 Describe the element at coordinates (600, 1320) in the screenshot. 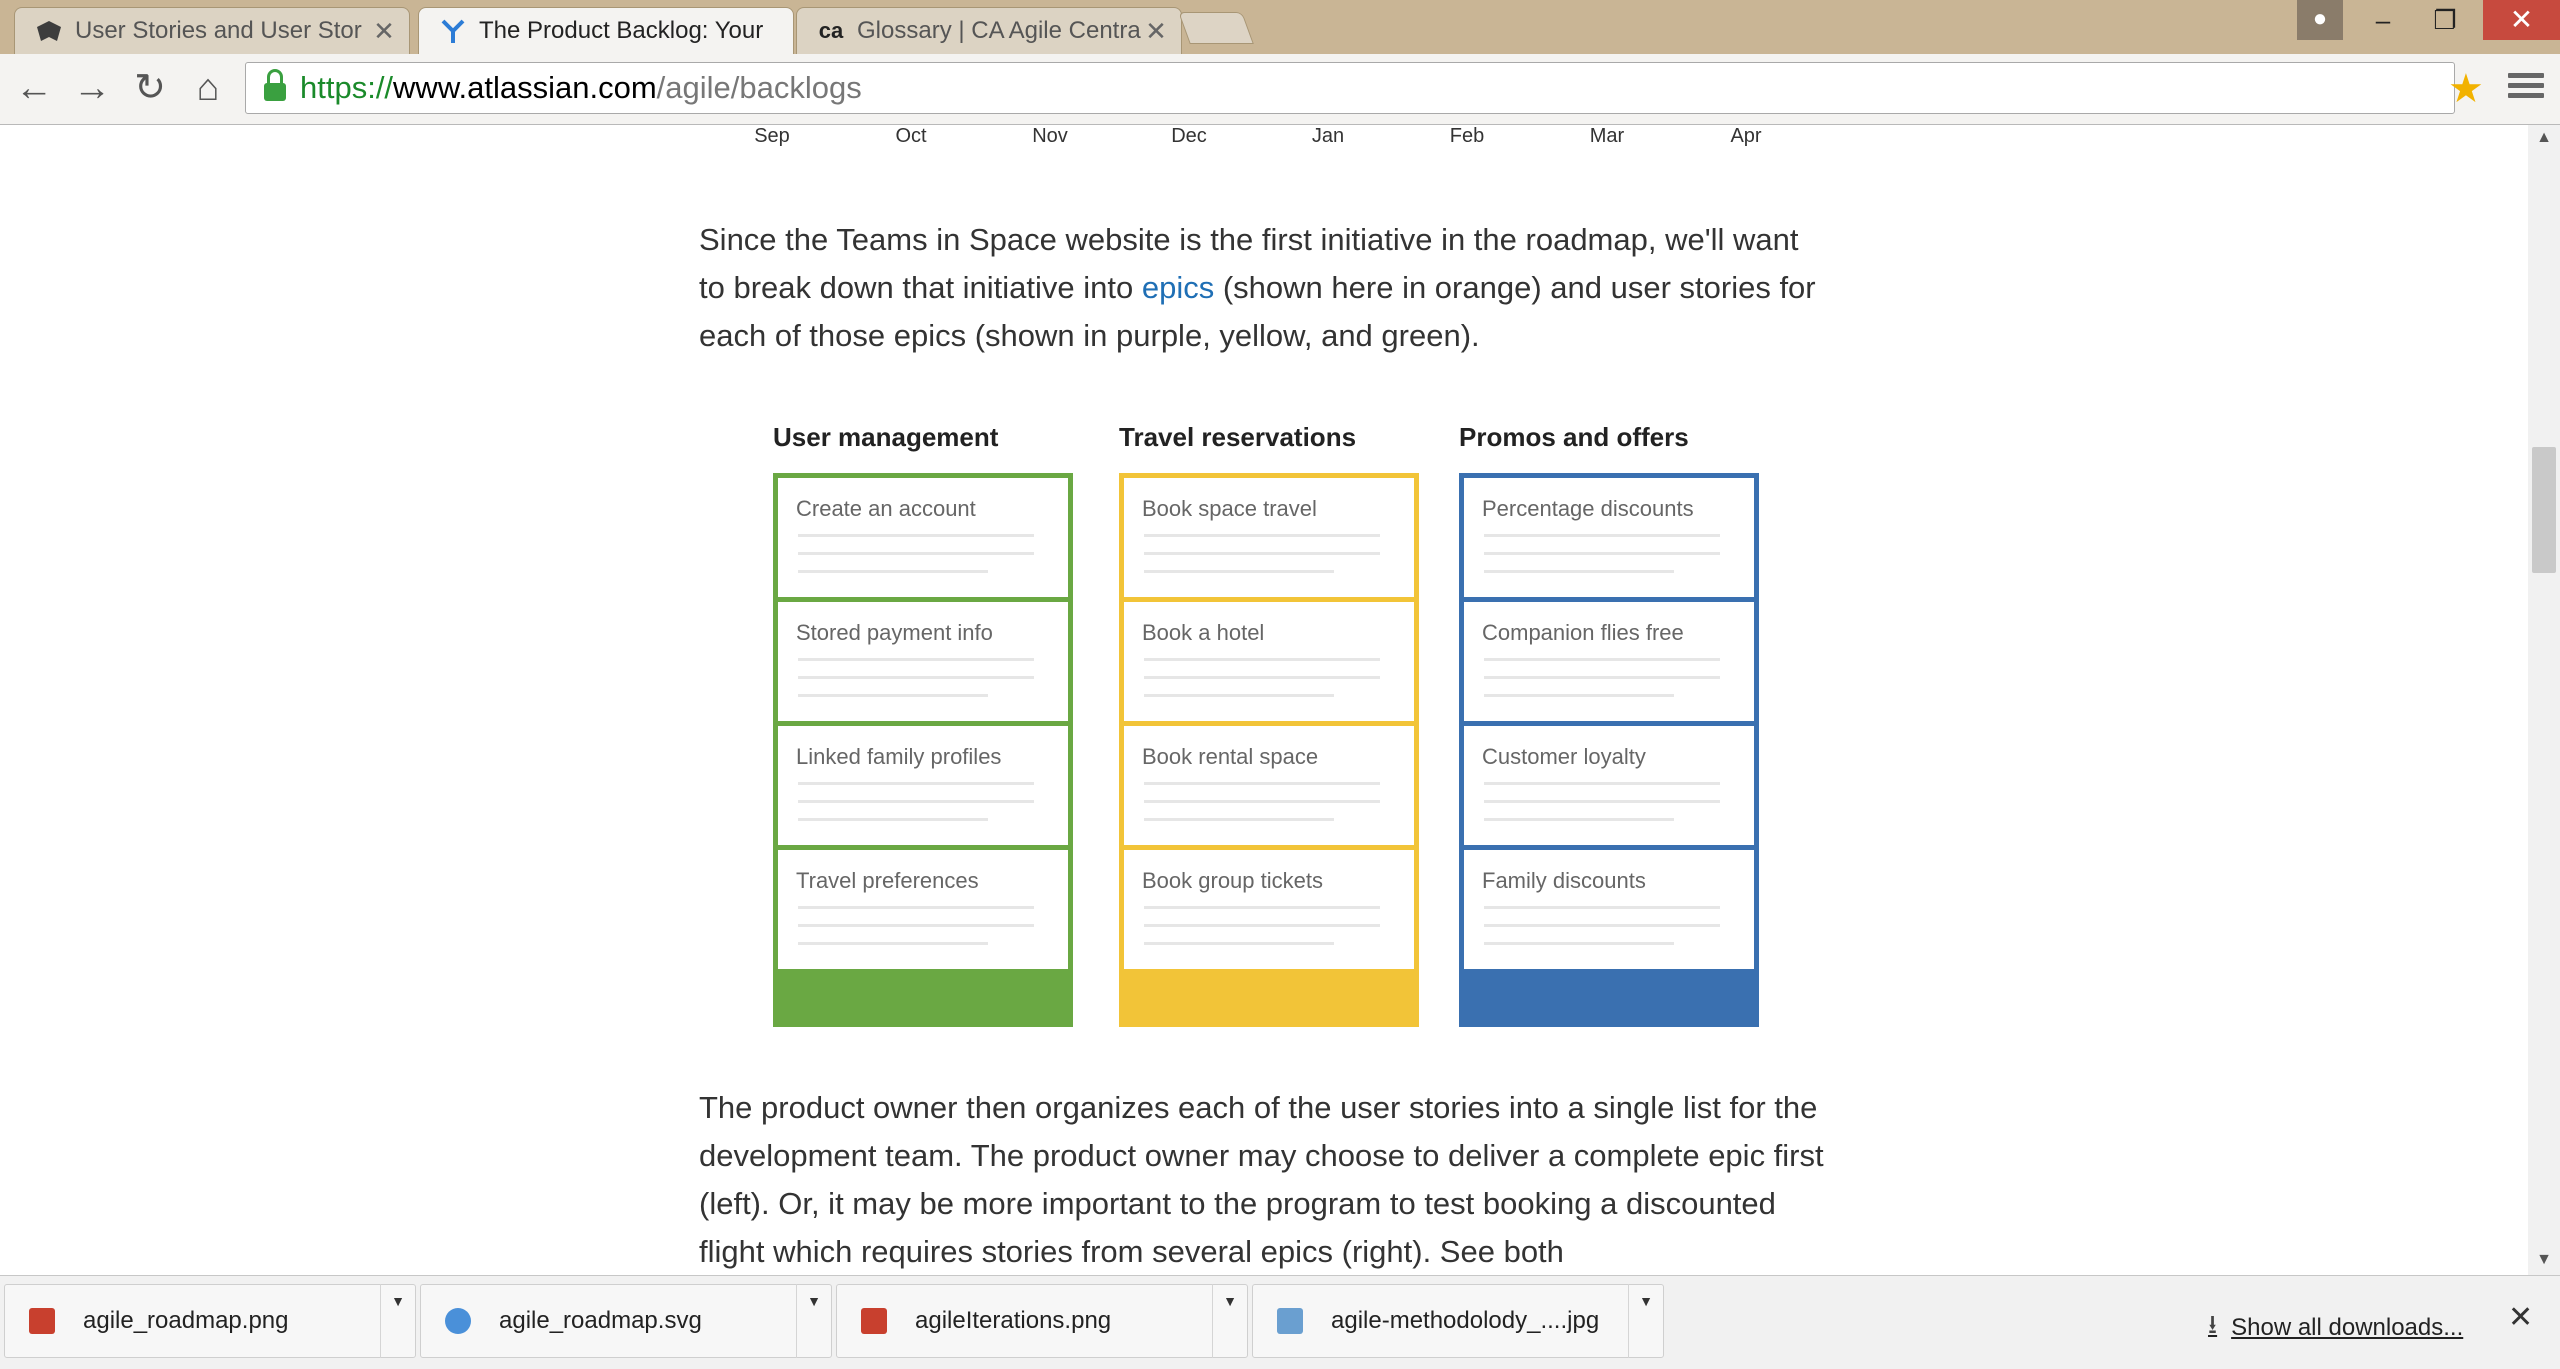

I see `download-filename: agile_roadmap.svg` at that location.